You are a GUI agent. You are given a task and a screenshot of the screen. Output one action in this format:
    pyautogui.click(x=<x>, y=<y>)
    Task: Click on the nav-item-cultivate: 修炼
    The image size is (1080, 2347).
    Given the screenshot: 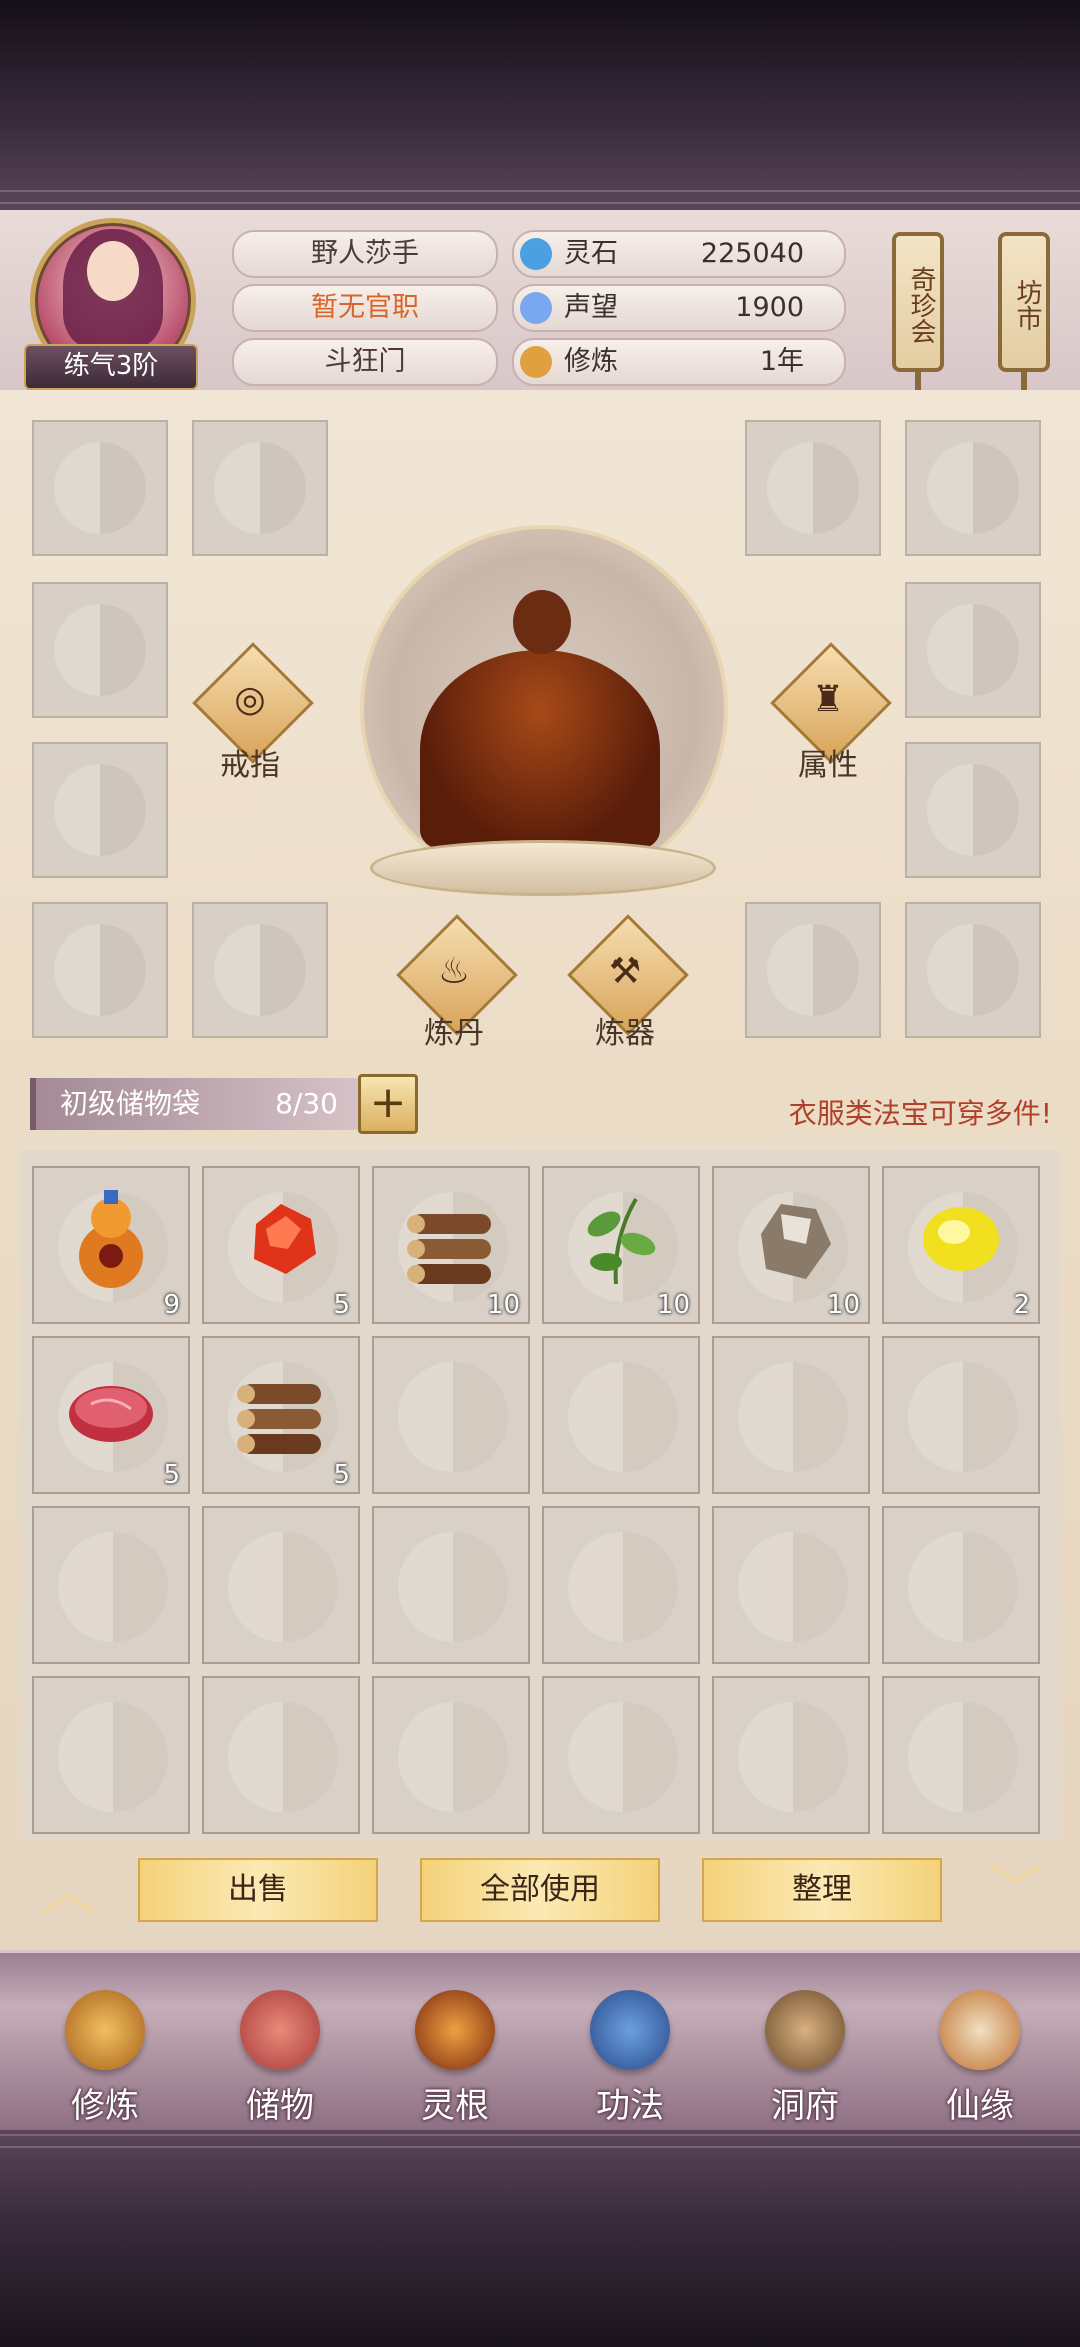 What is the action you would take?
    pyautogui.click(x=105, y=2060)
    